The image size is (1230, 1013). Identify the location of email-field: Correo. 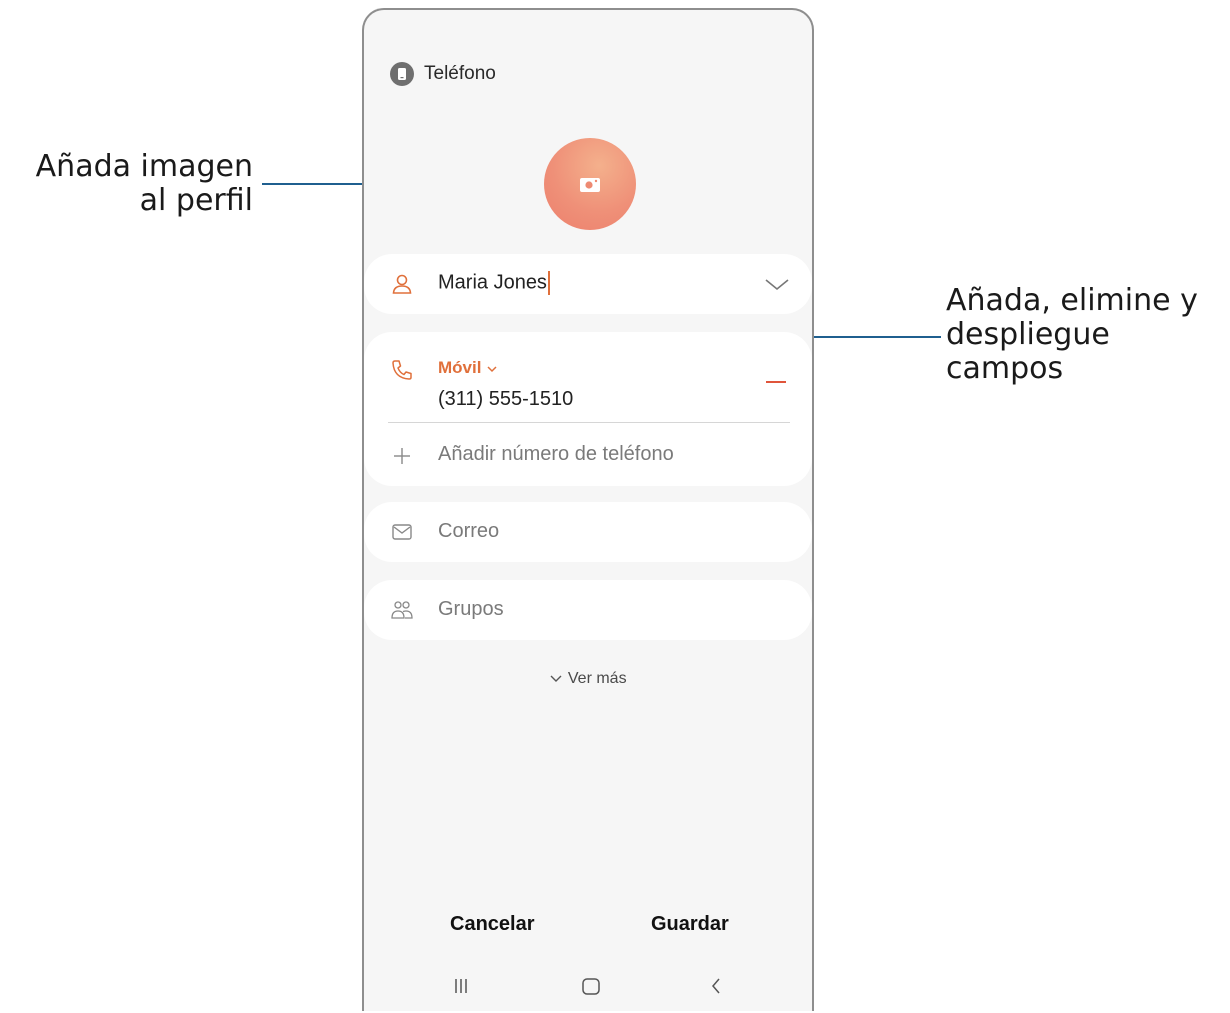
(468, 531).